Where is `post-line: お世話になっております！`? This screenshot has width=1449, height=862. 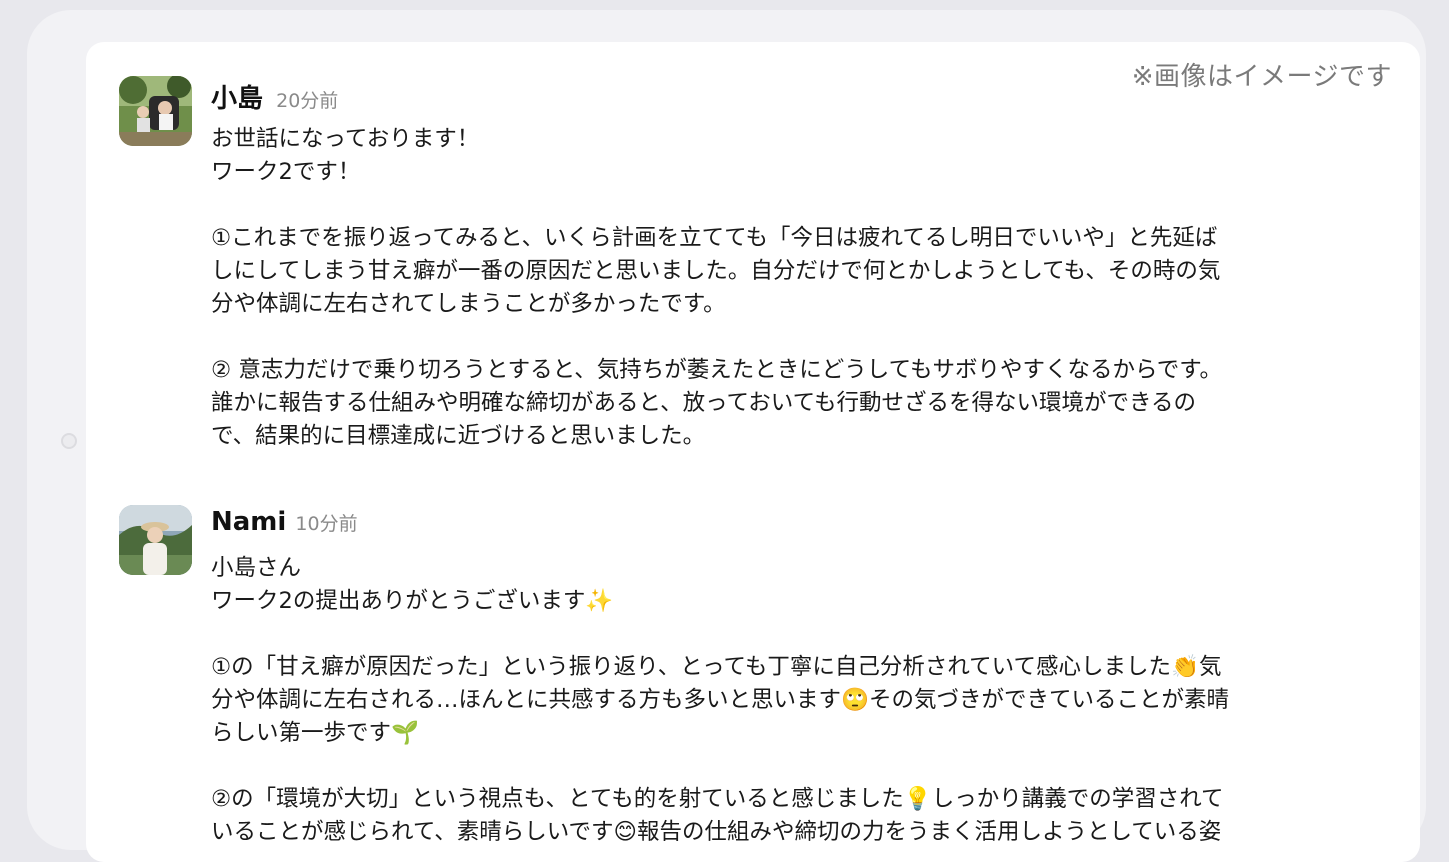
post-line: お世話になっております！ is located at coordinates (345, 139).